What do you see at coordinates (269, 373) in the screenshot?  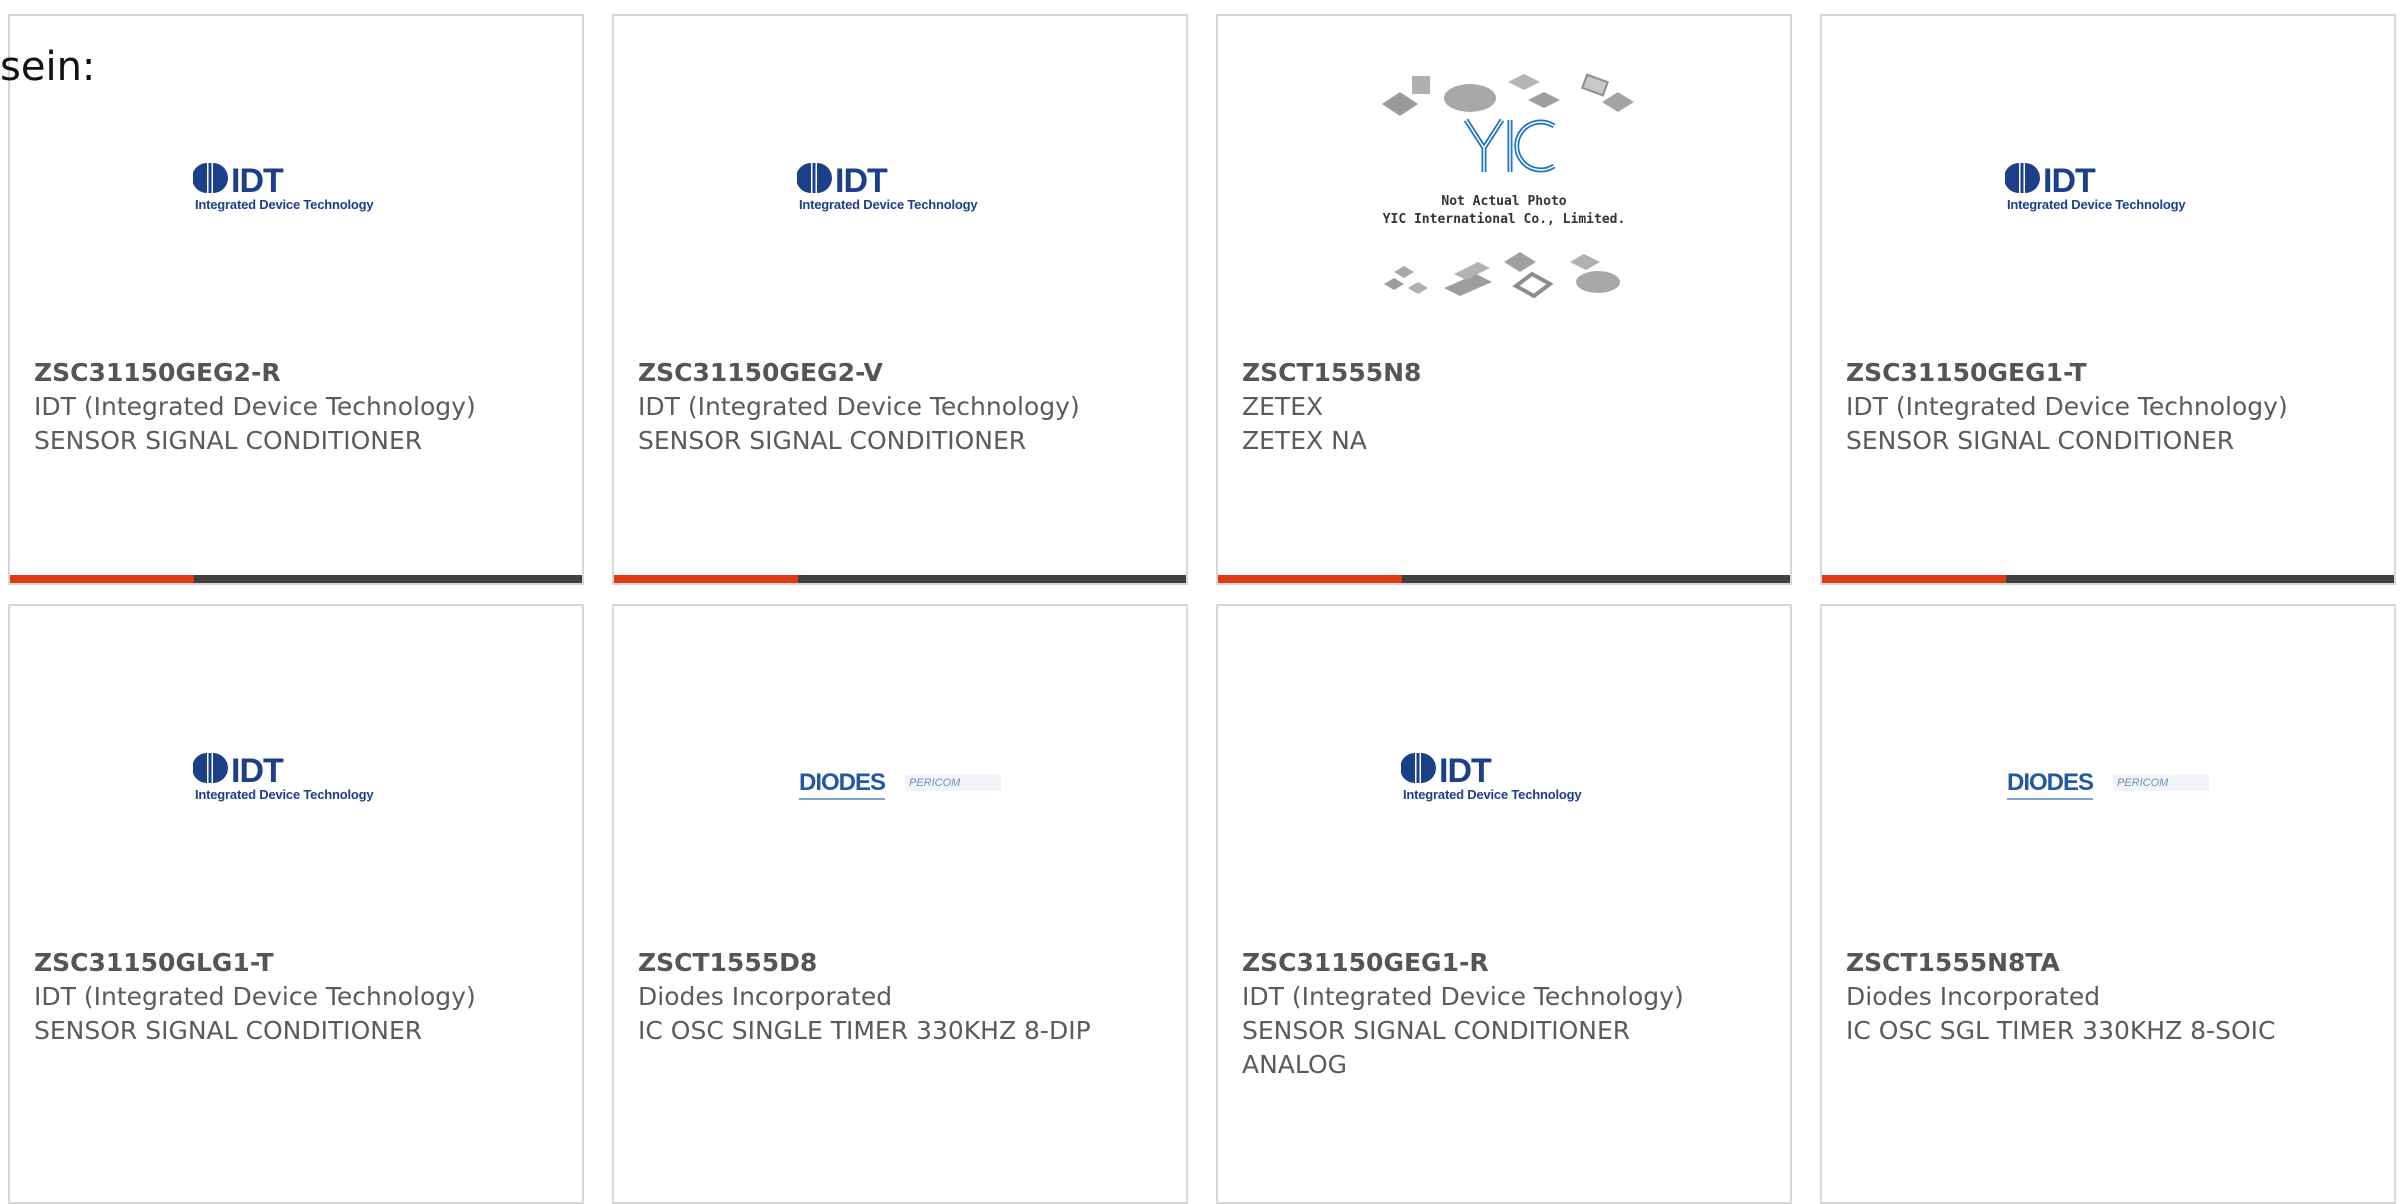 I see `part-number-link: ZSC31150GEG2-R` at bounding box center [269, 373].